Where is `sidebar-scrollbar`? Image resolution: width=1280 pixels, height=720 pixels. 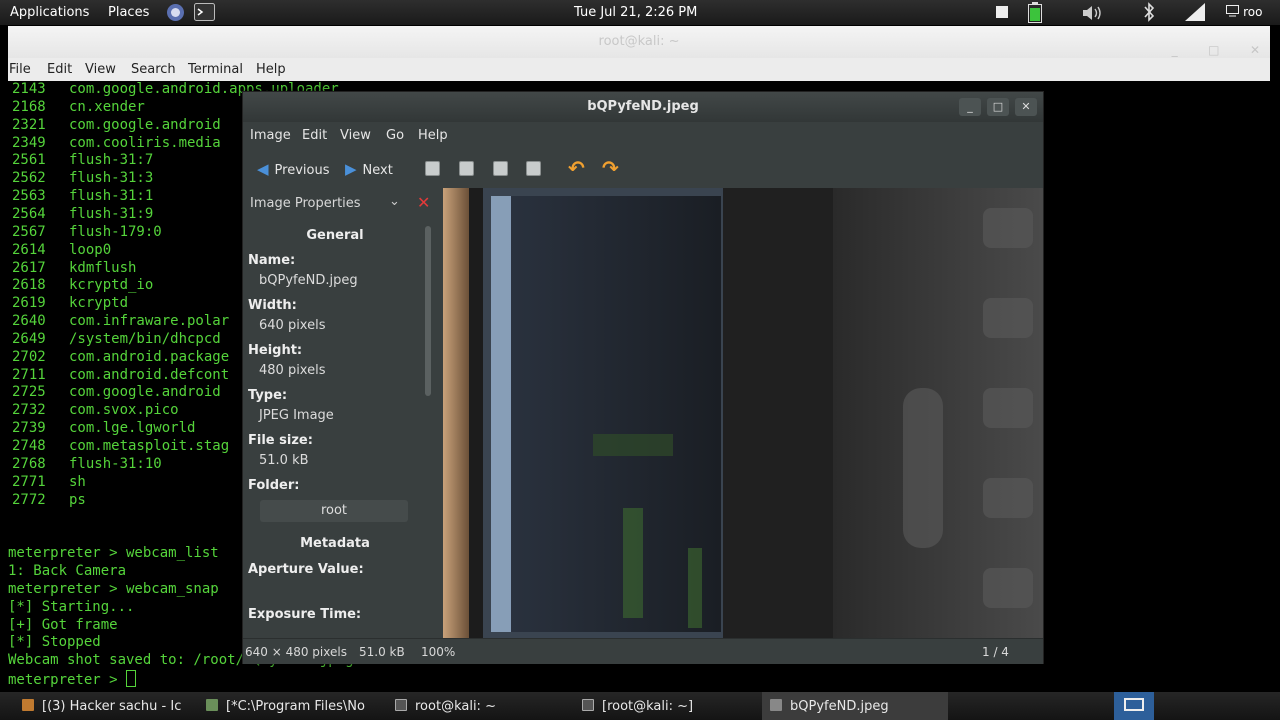 sidebar-scrollbar is located at coordinates (428, 311).